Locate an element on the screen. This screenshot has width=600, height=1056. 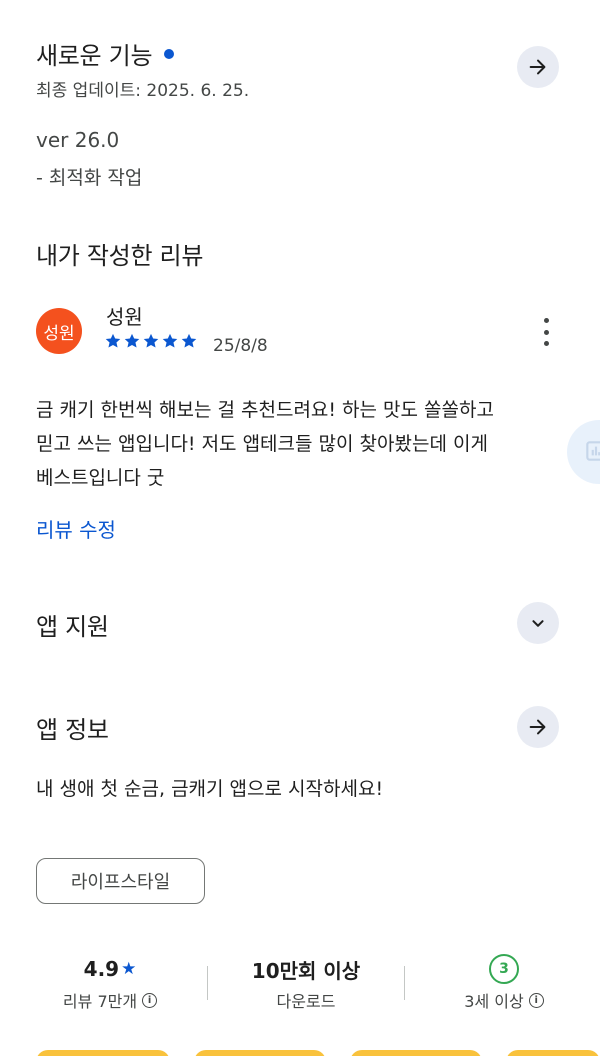
app-description: 내 생애 첫 순금, 금캐기 앱으로 시작하세요! is located at coordinates (210, 789).